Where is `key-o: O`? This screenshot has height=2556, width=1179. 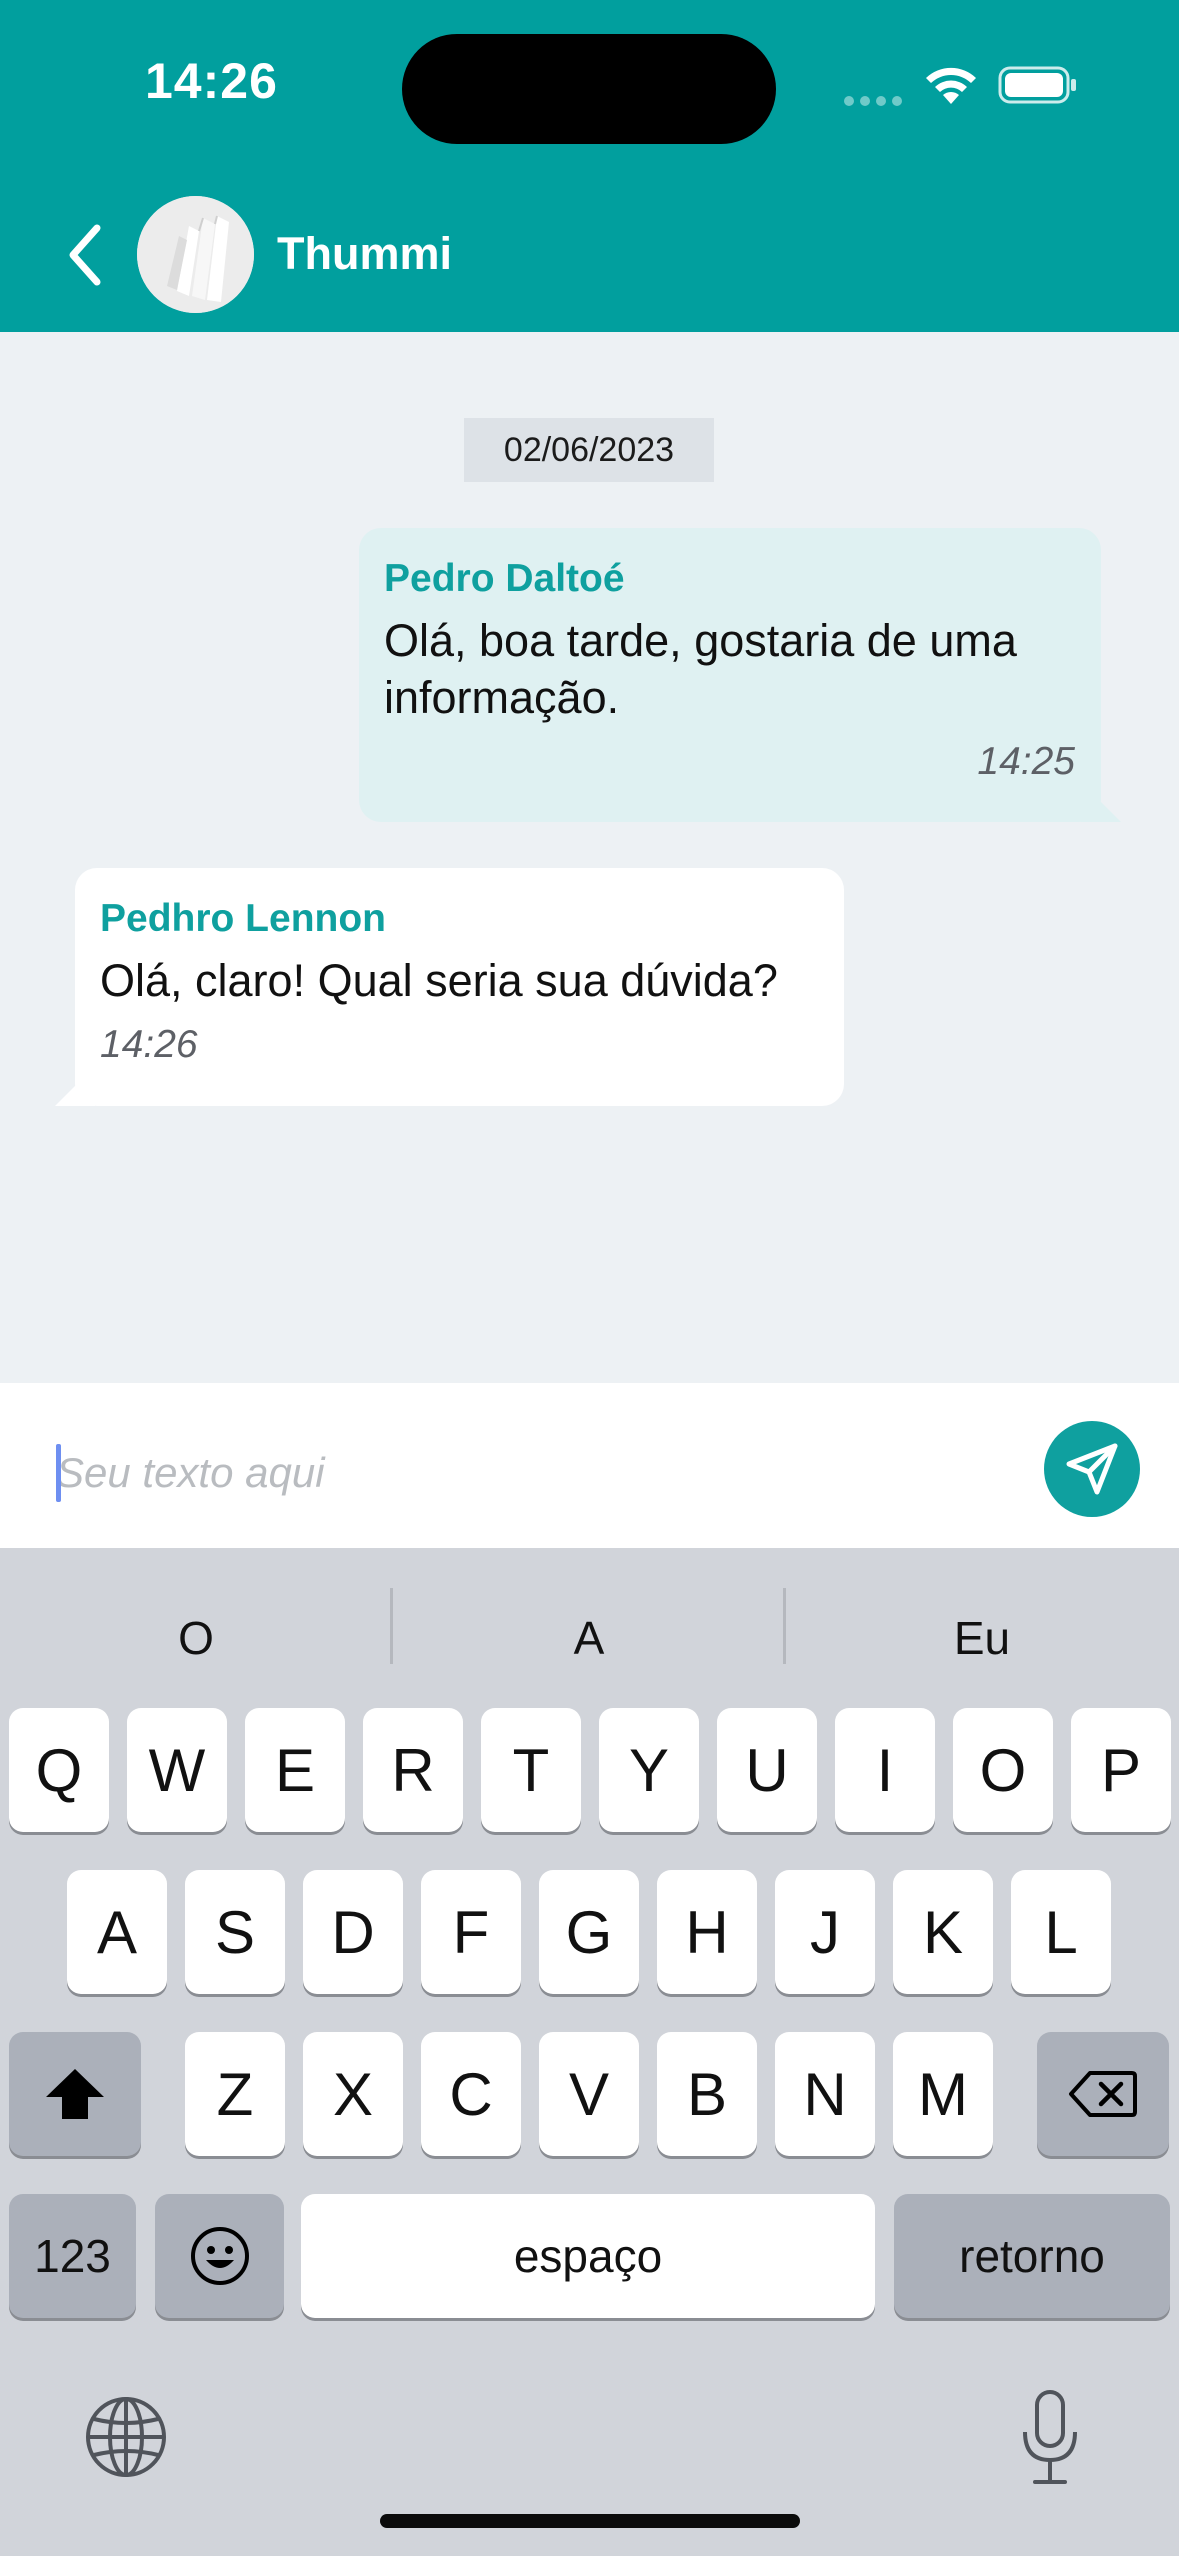 key-o: O is located at coordinates (1003, 1770).